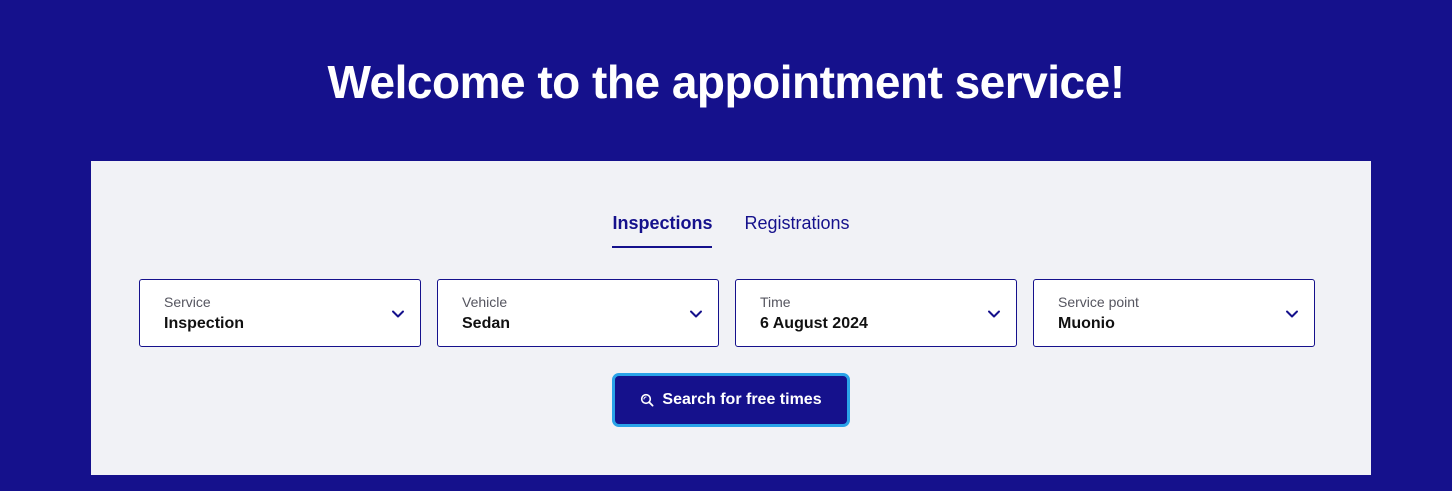 The height and width of the screenshot is (491, 1452). What do you see at coordinates (486, 323) in the screenshot?
I see `vehicle-select-value: Sedan` at bounding box center [486, 323].